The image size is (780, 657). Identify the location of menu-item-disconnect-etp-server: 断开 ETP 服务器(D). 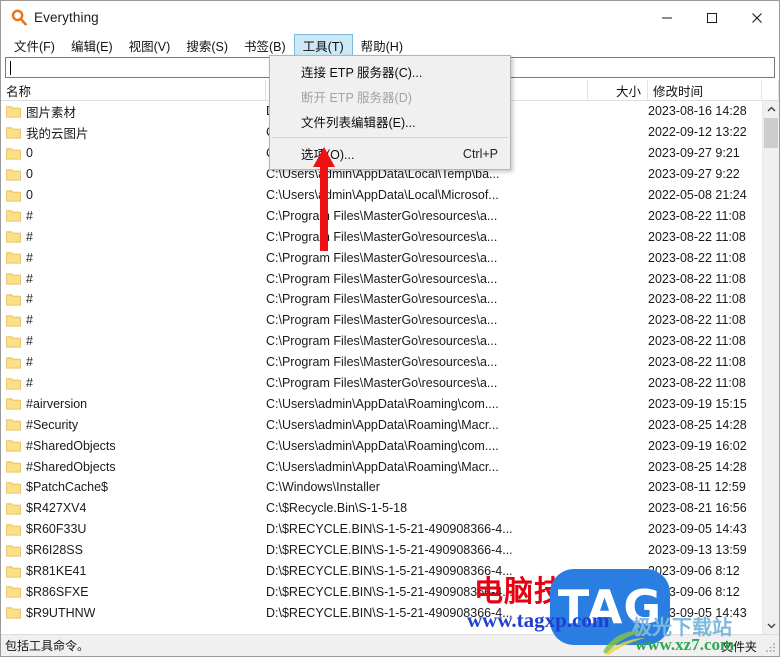
(390, 96).